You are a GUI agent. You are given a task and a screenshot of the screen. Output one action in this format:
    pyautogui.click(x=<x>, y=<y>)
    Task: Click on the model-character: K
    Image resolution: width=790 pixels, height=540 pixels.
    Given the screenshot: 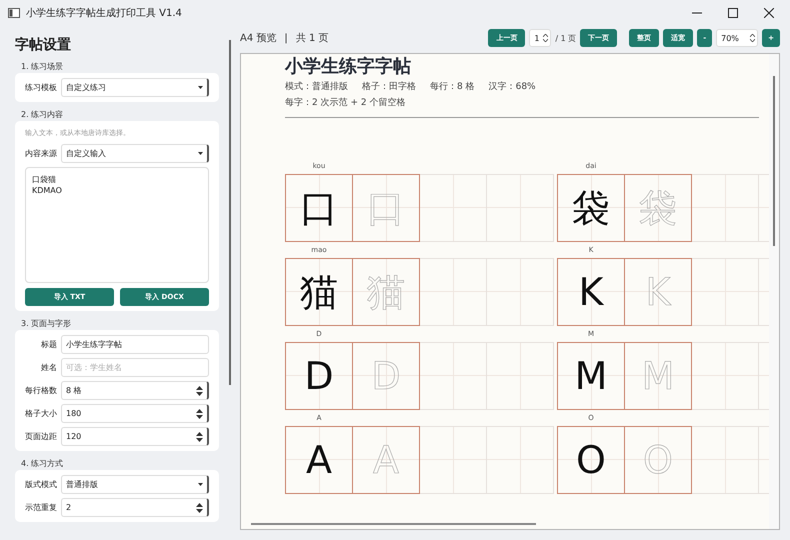 What is the action you would take?
    pyautogui.click(x=591, y=291)
    